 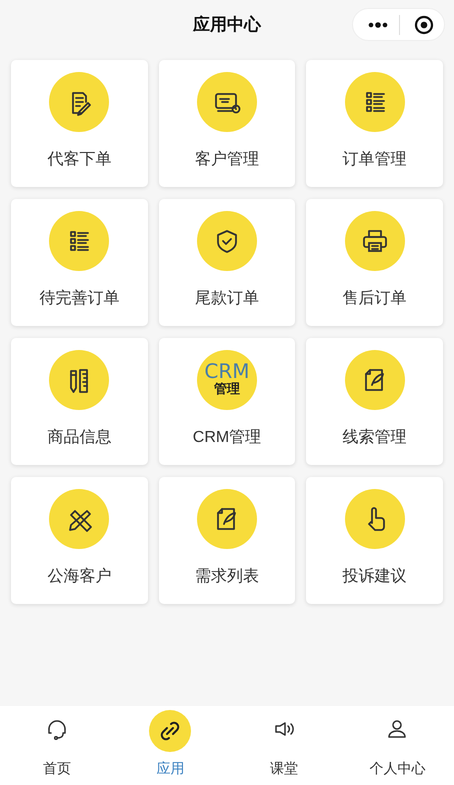 What do you see at coordinates (374, 438) in the screenshot?
I see `tile-label: 线索管理` at bounding box center [374, 438].